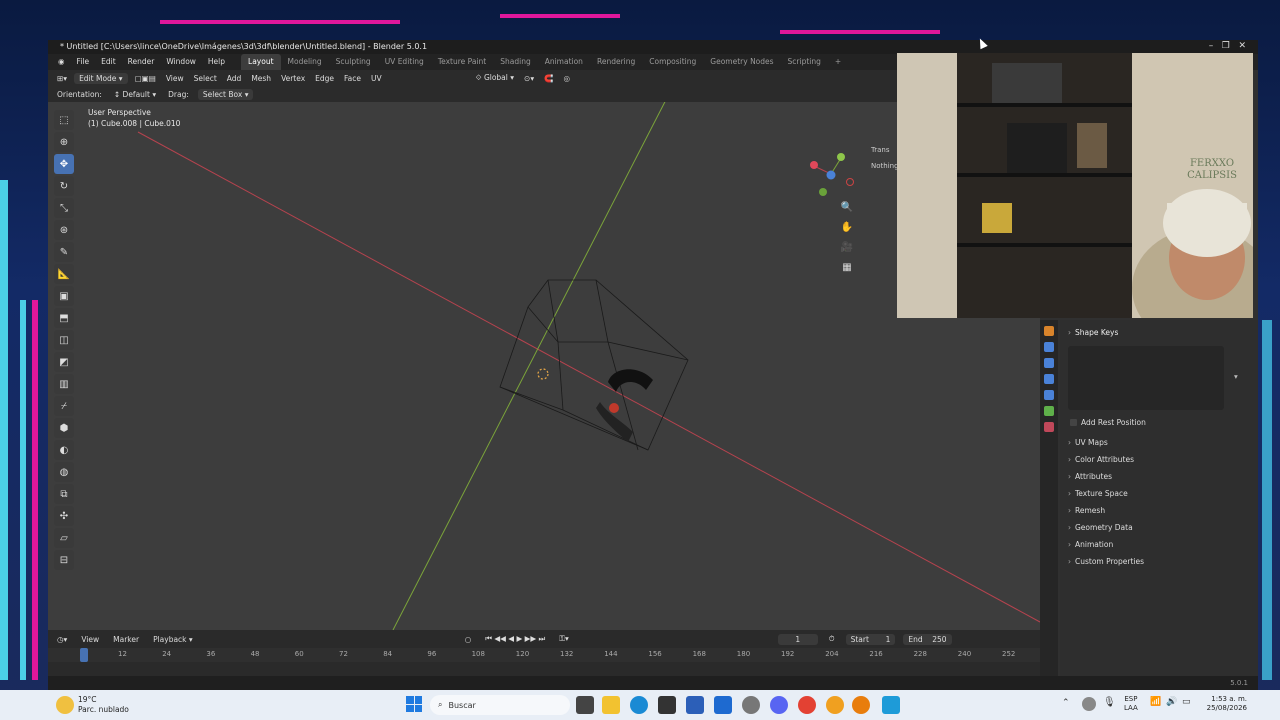  I want to click on measure-tool-icon: 📐, so click(64, 274).